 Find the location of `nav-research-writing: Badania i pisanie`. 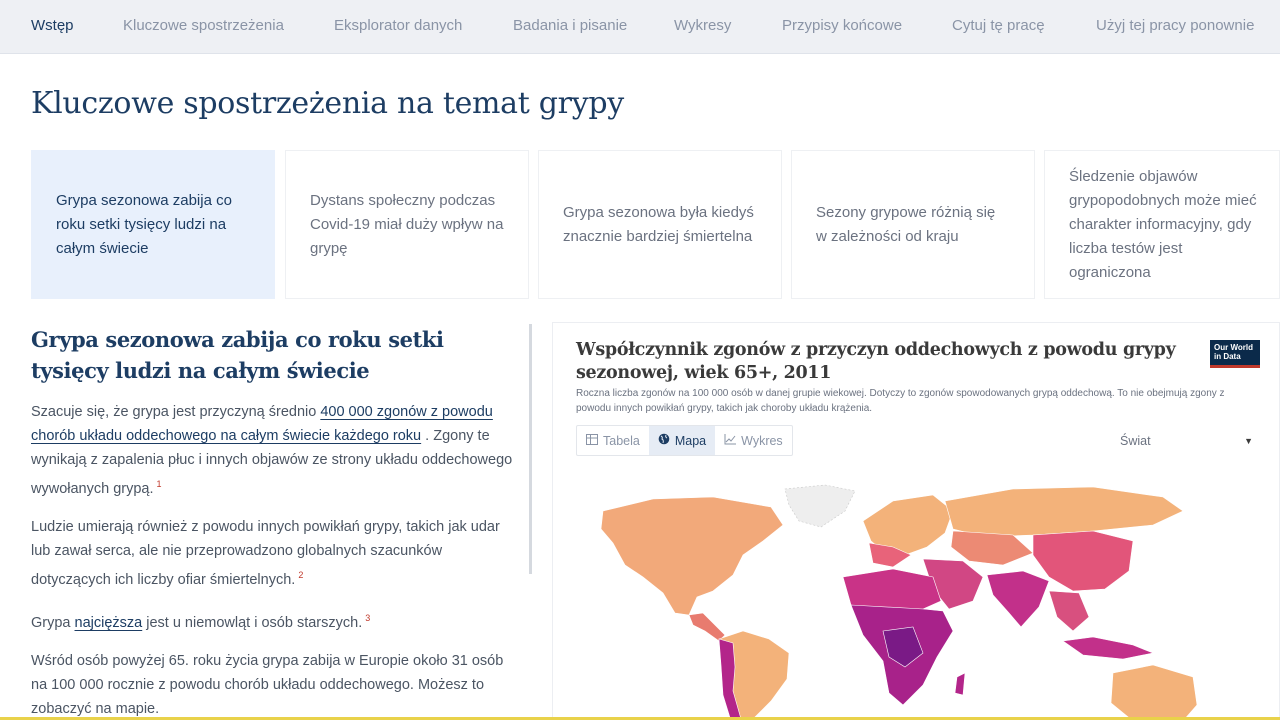

nav-research-writing: Badania i pisanie is located at coordinates (570, 25).